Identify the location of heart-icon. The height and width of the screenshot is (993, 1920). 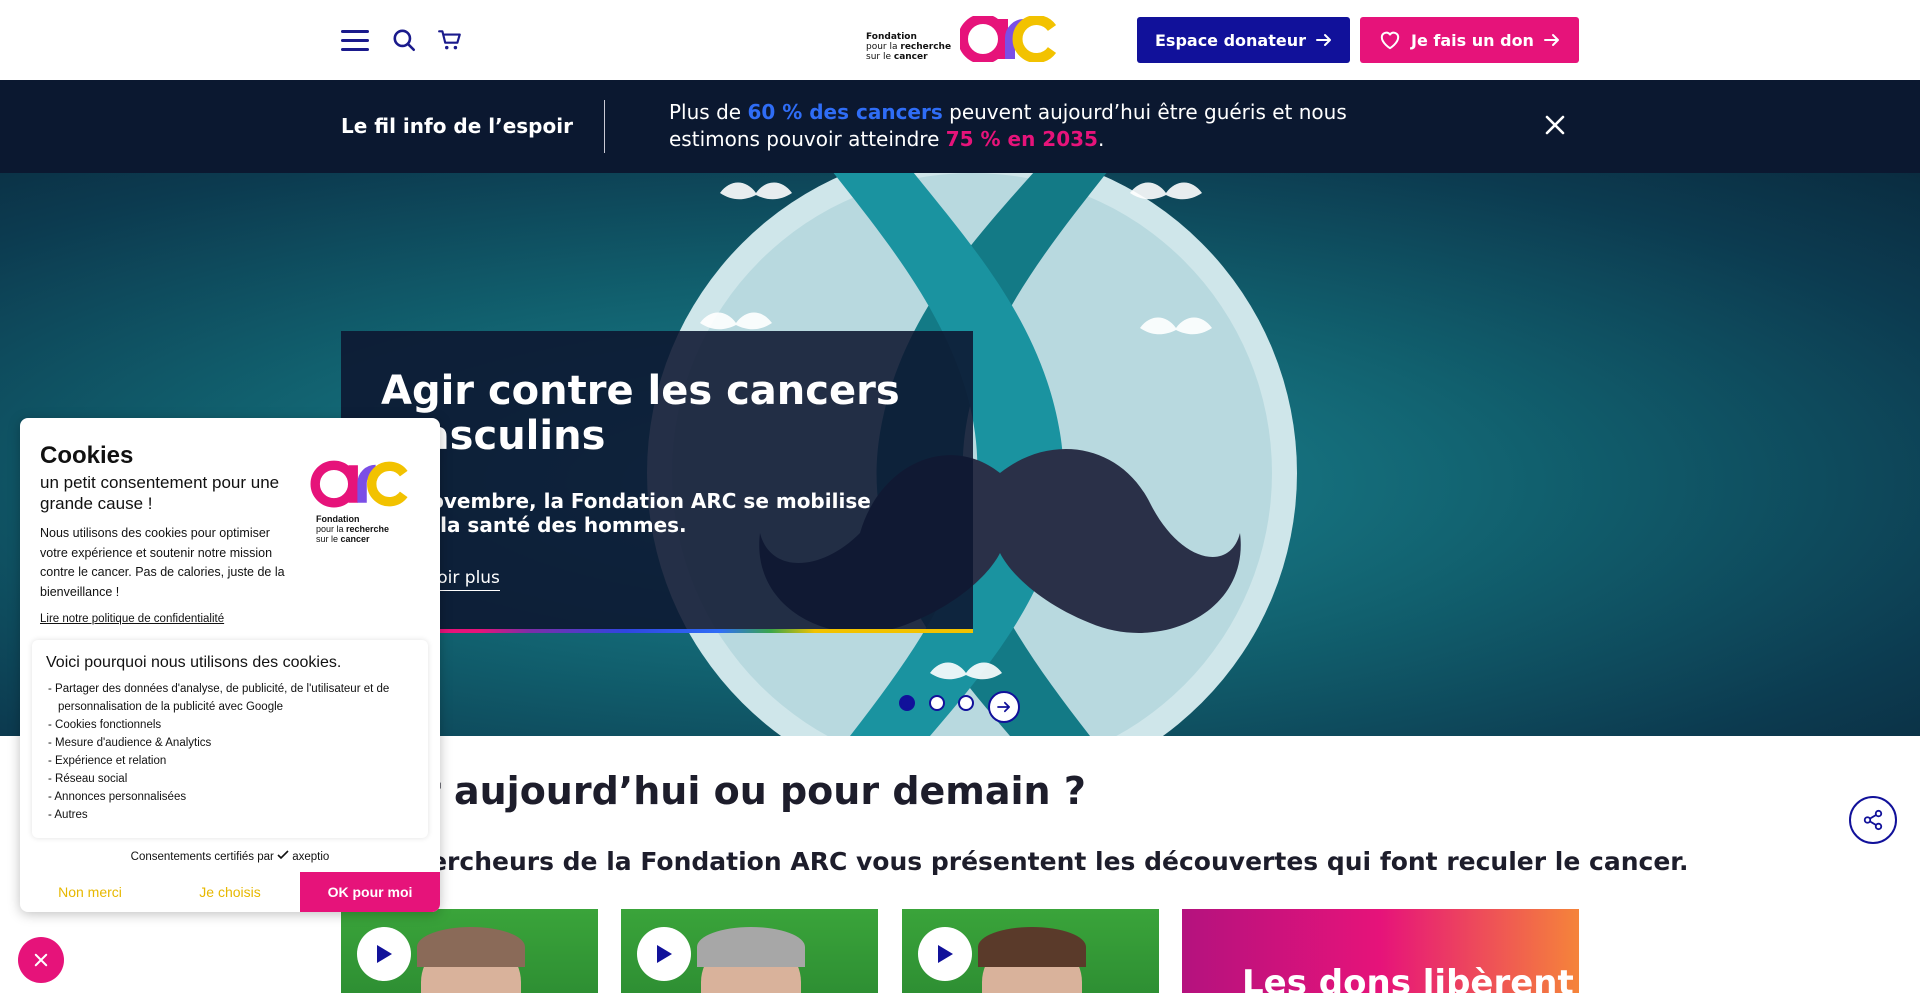
(1390, 40).